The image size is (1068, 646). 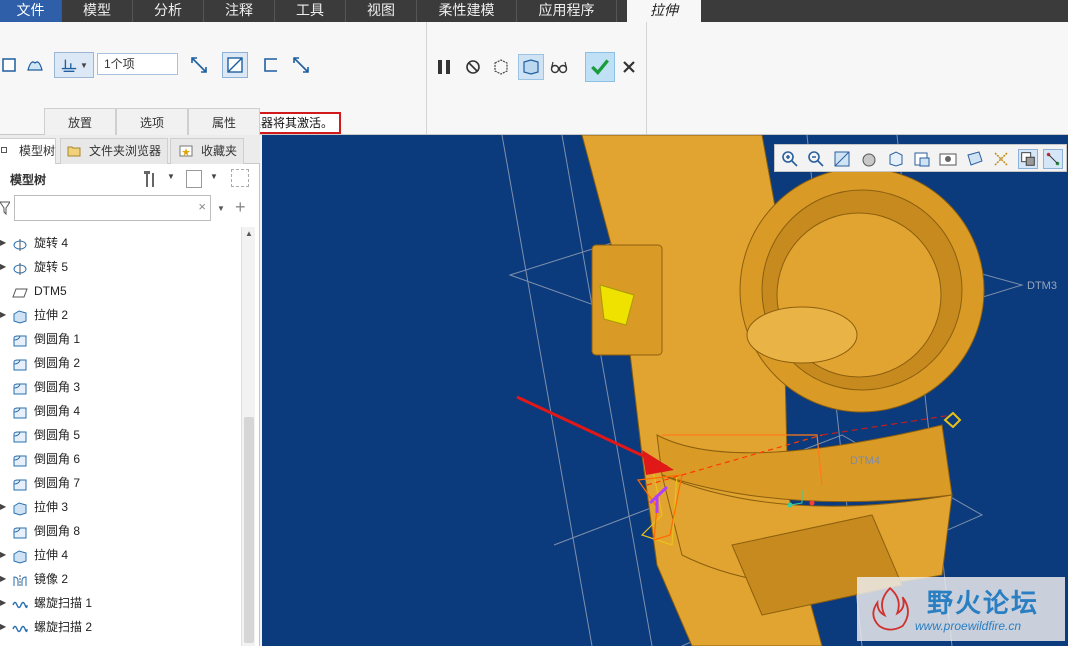 What do you see at coordinates (120, 459) in the screenshot?
I see `tree-node: 倒圆角 6` at bounding box center [120, 459].